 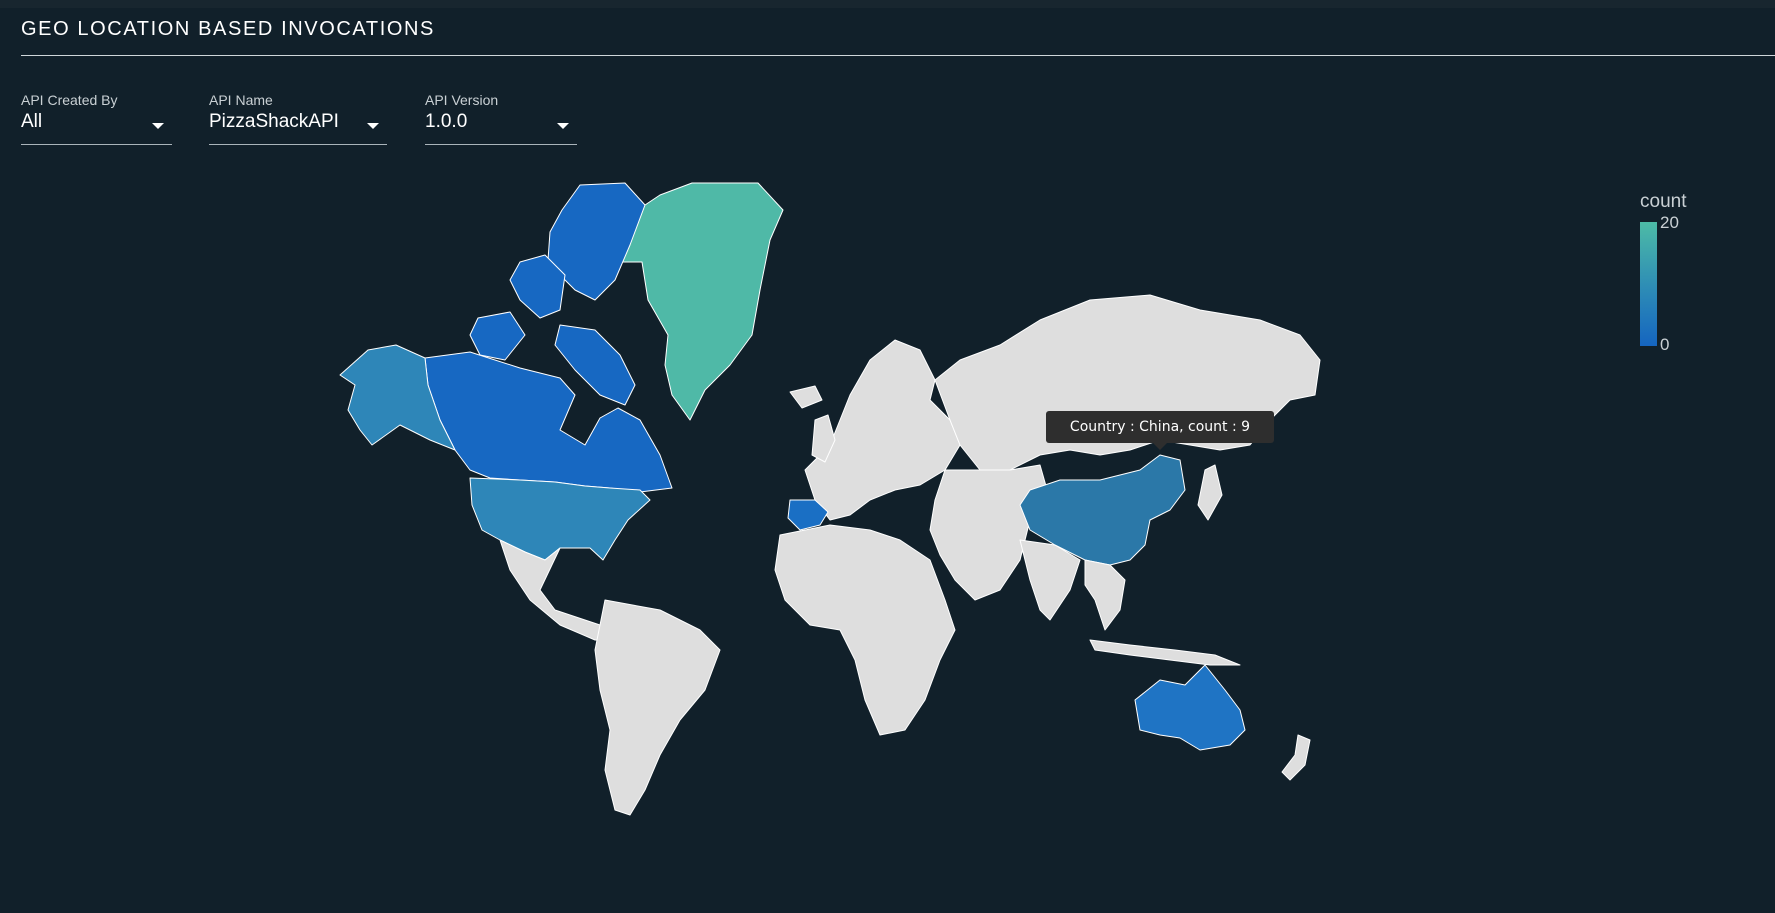 What do you see at coordinates (1105, 595) in the screenshot?
I see `region-southeast-asia` at bounding box center [1105, 595].